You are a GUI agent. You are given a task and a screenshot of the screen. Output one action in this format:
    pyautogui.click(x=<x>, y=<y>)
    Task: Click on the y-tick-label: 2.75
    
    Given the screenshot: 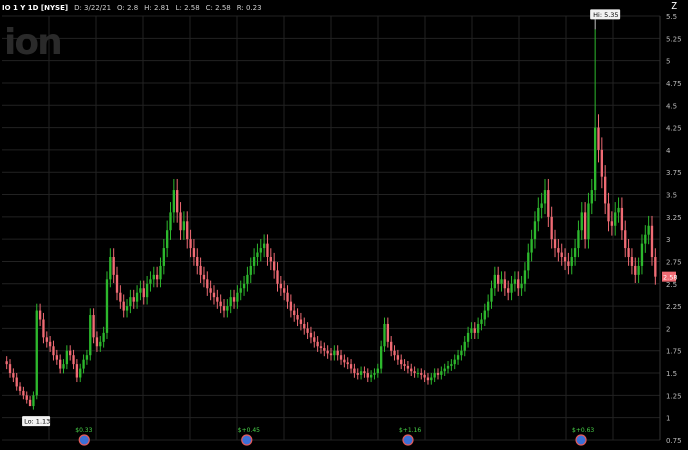 What is the action you would take?
    pyautogui.click(x=674, y=262)
    